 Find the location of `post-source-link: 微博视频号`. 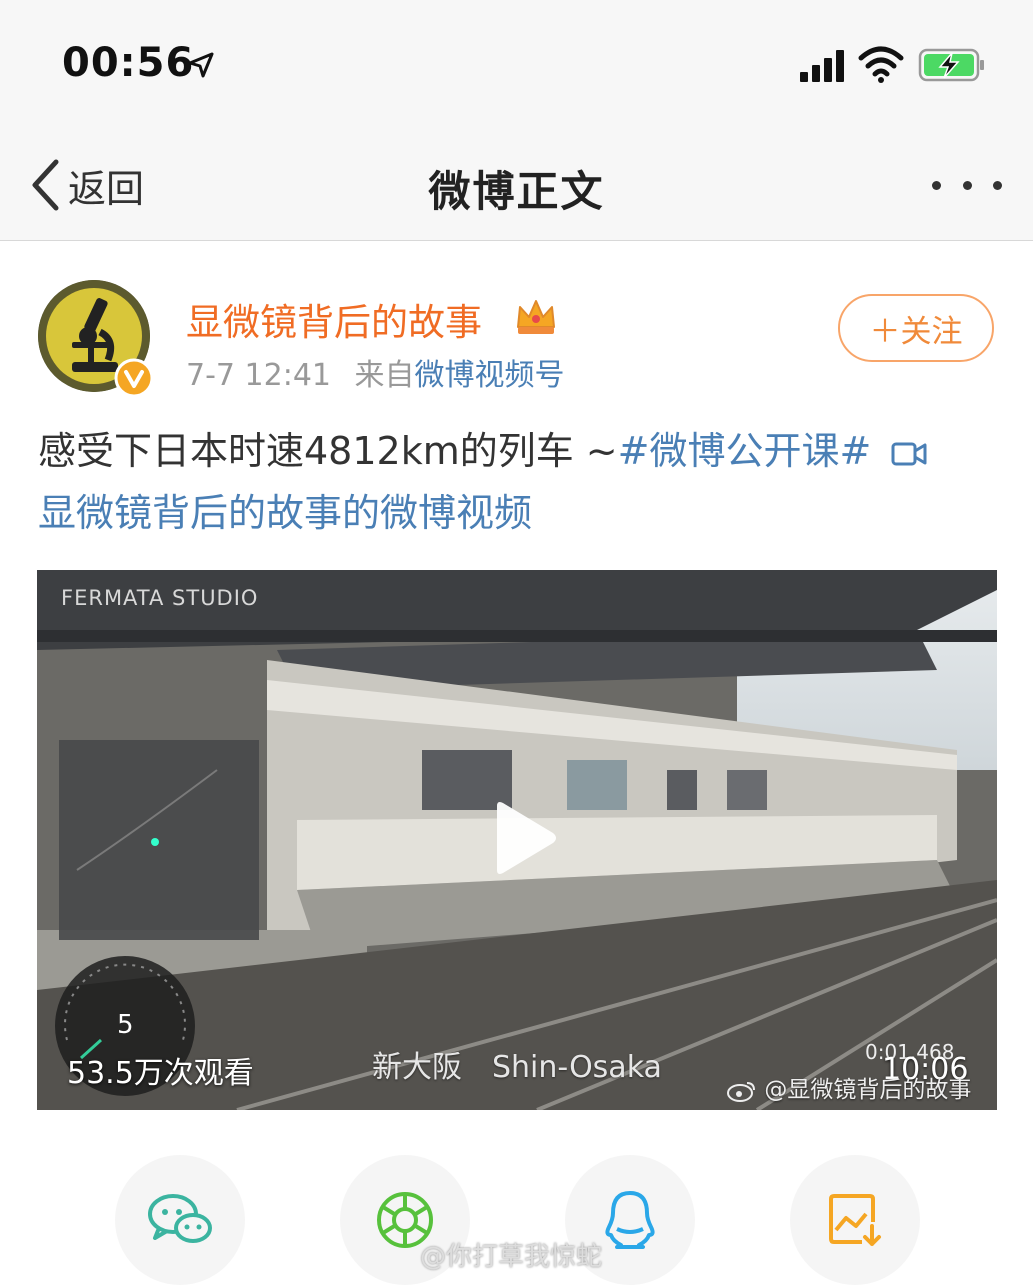

post-source-link: 微博视频号 is located at coordinates (490, 375).